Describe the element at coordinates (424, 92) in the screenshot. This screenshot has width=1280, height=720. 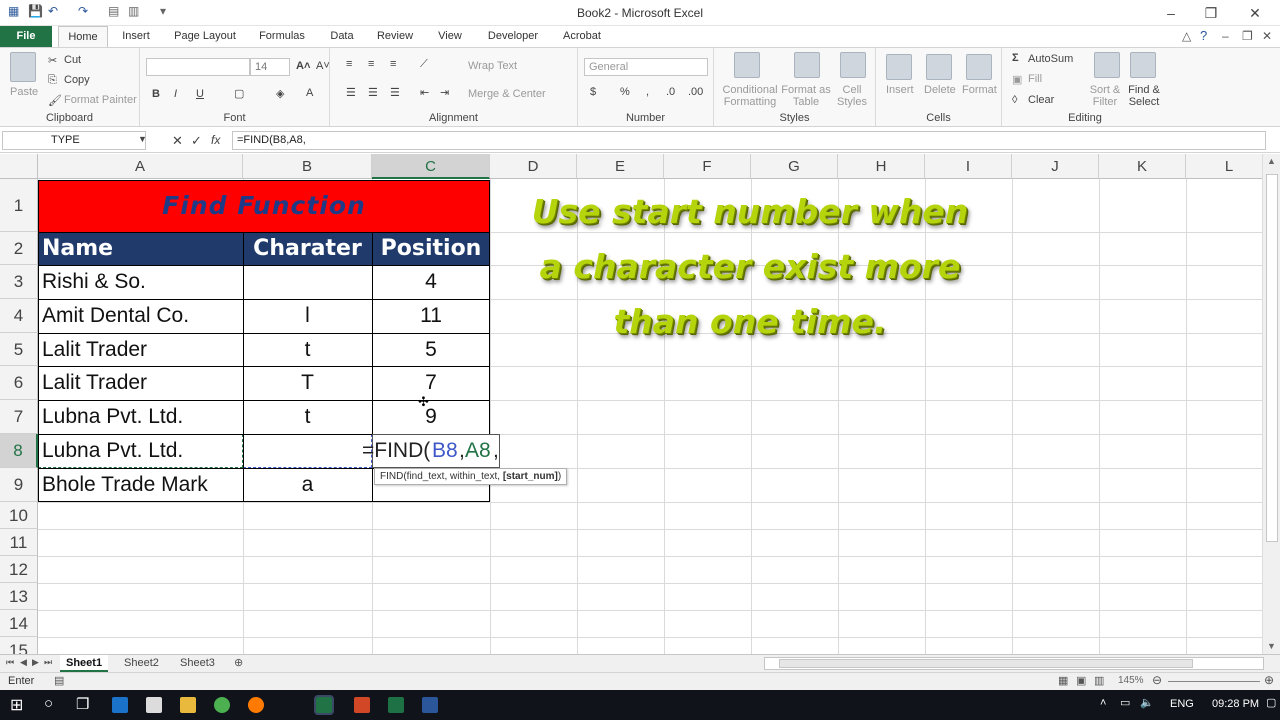
I see `decrease-indent-icon: ⇤` at that location.